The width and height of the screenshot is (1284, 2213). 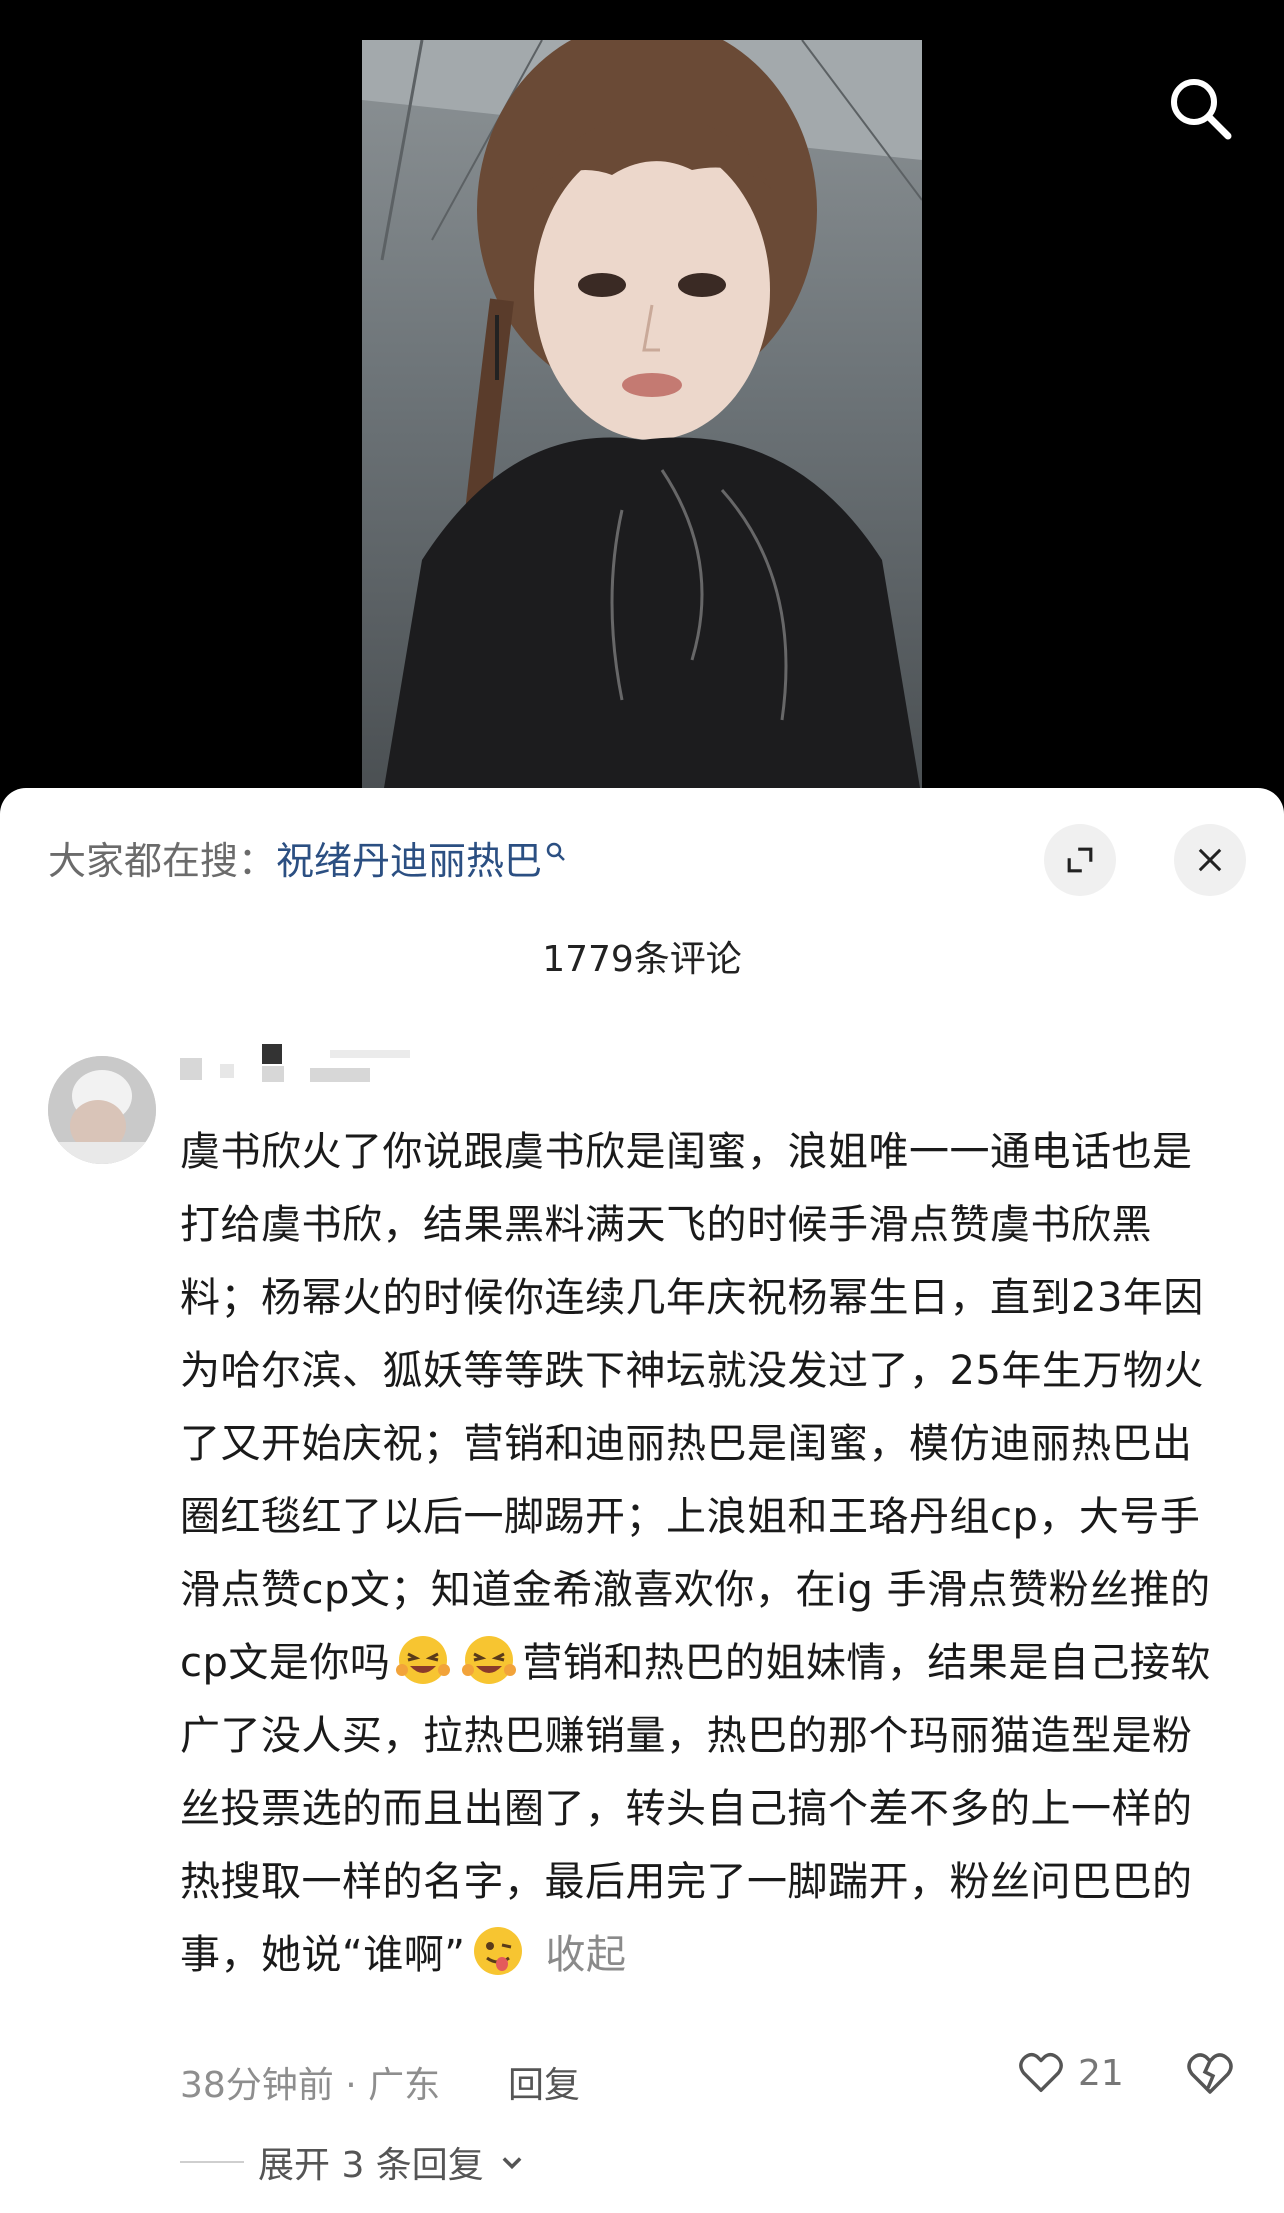 I want to click on reply-button: 回复, so click(x=544, y=2082).